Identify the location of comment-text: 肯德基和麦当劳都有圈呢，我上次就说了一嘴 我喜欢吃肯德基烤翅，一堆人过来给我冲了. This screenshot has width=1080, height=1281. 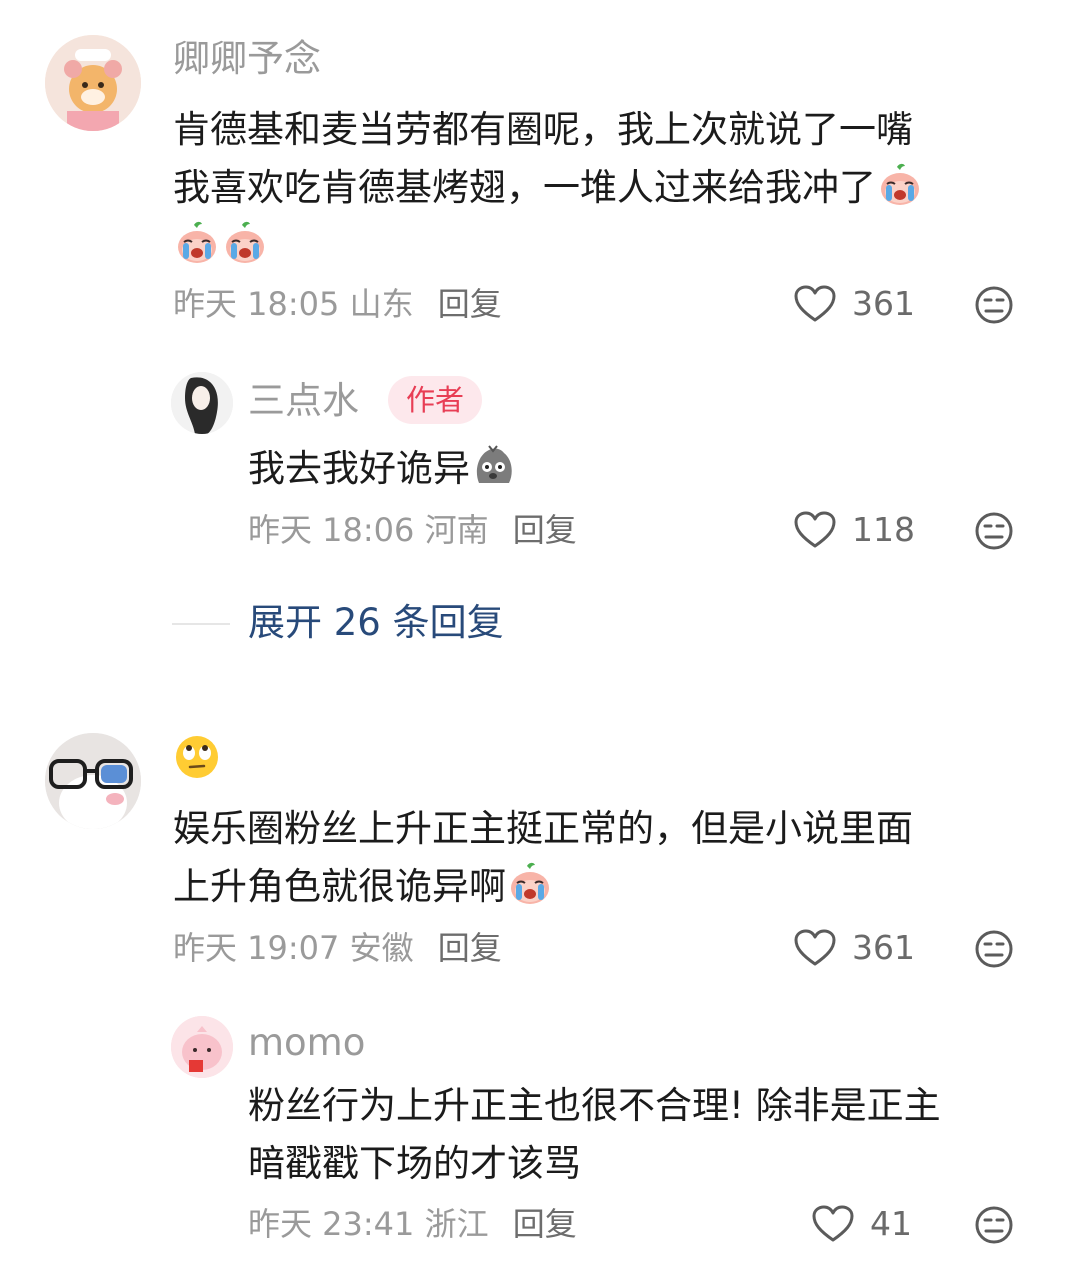
(603, 188).